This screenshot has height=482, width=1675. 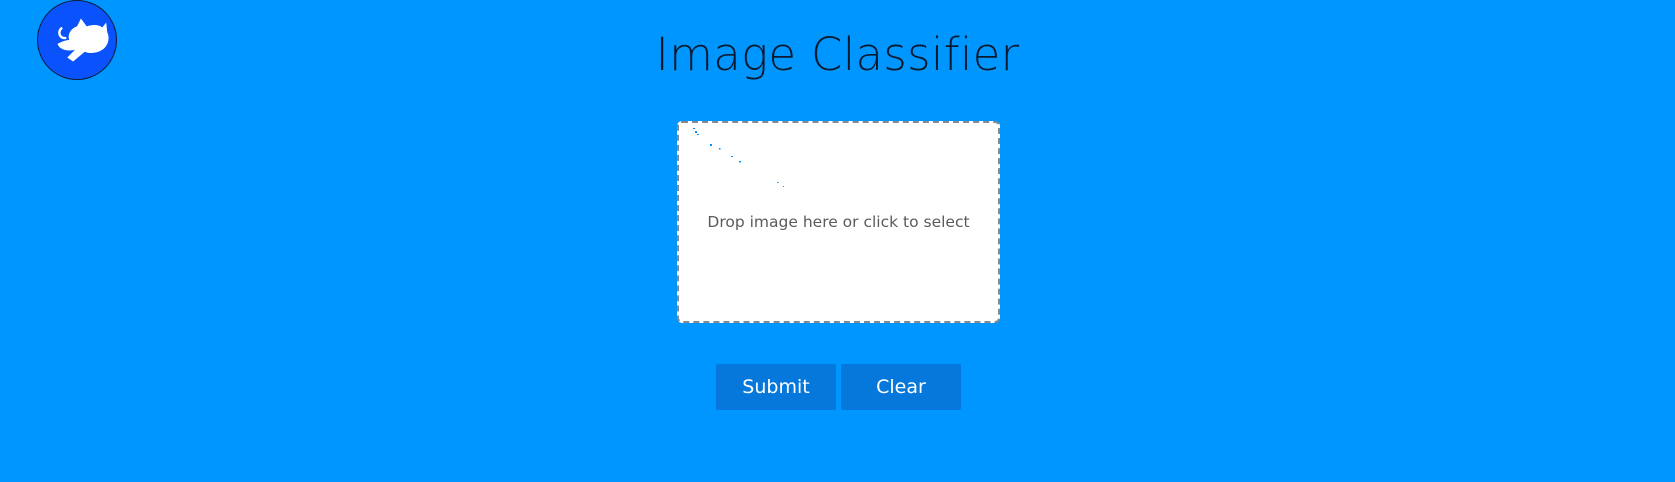 I want to click on clear-button: Clear, so click(x=901, y=387).